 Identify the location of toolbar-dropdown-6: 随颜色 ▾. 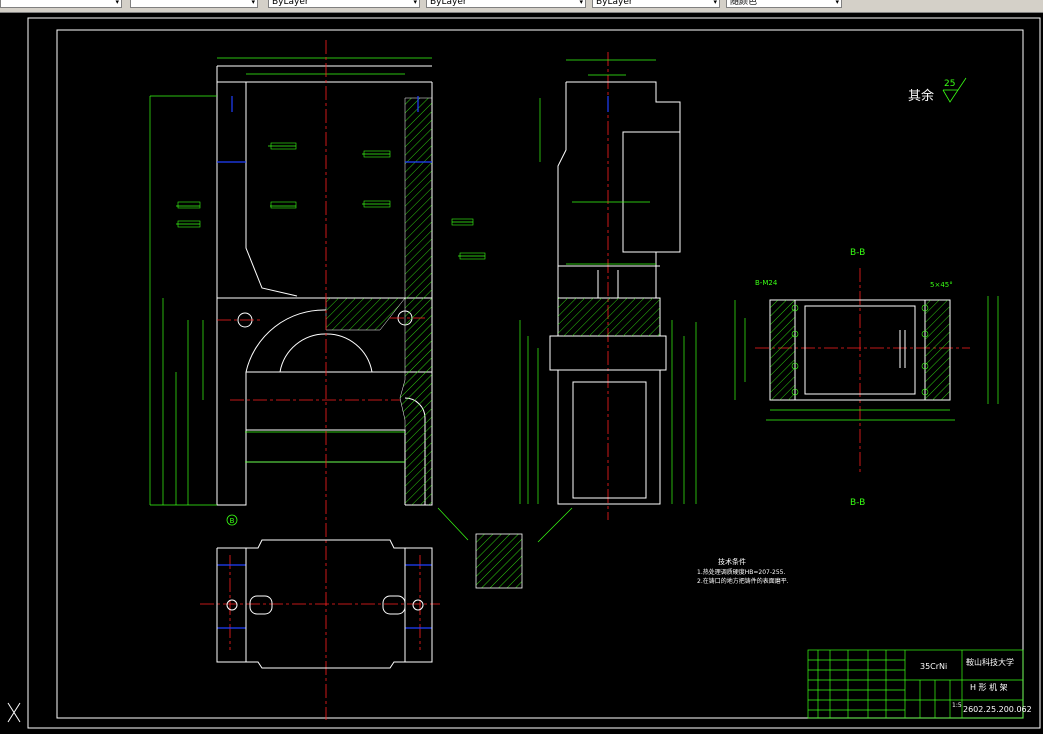
(784, 4).